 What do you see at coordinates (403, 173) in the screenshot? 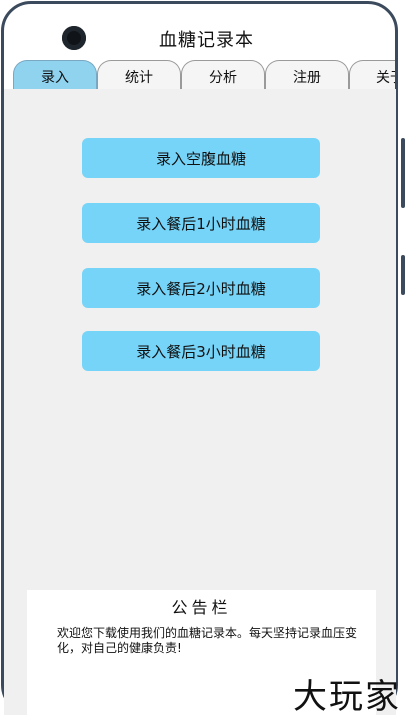
I see `volume-button` at bounding box center [403, 173].